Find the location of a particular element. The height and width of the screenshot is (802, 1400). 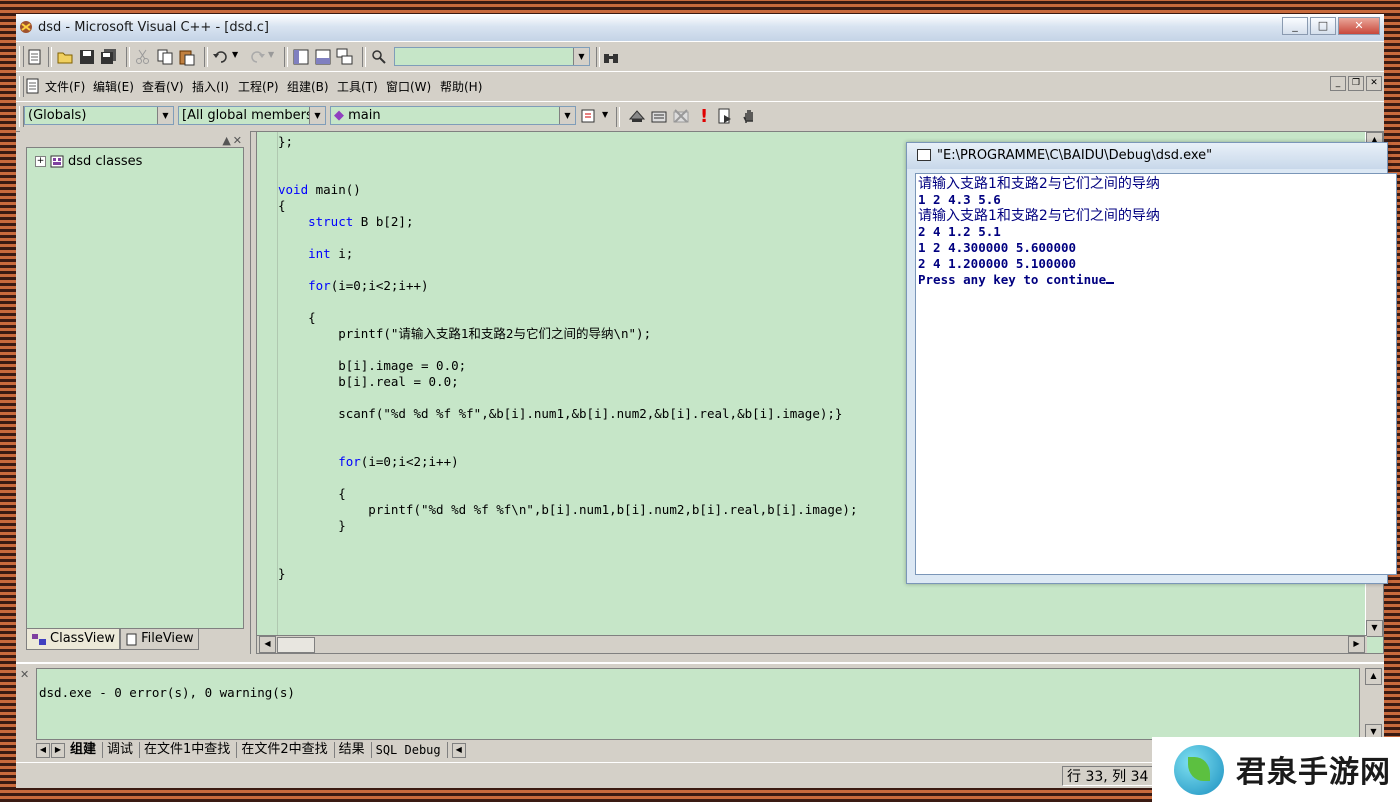

child-restore-button: ❐ is located at coordinates (1356, 83).